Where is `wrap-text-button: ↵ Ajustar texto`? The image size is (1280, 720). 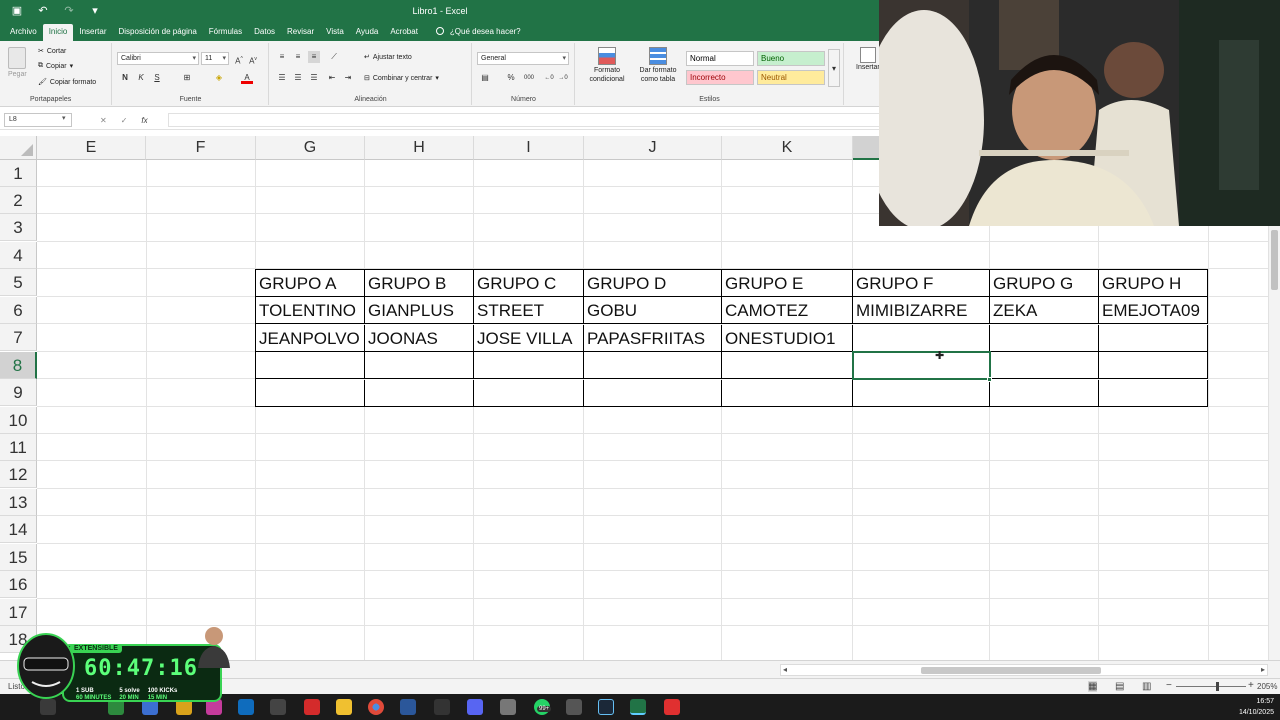
wrap-text-button: ↵ Ajustar texto is located at coordinates (388, 57).